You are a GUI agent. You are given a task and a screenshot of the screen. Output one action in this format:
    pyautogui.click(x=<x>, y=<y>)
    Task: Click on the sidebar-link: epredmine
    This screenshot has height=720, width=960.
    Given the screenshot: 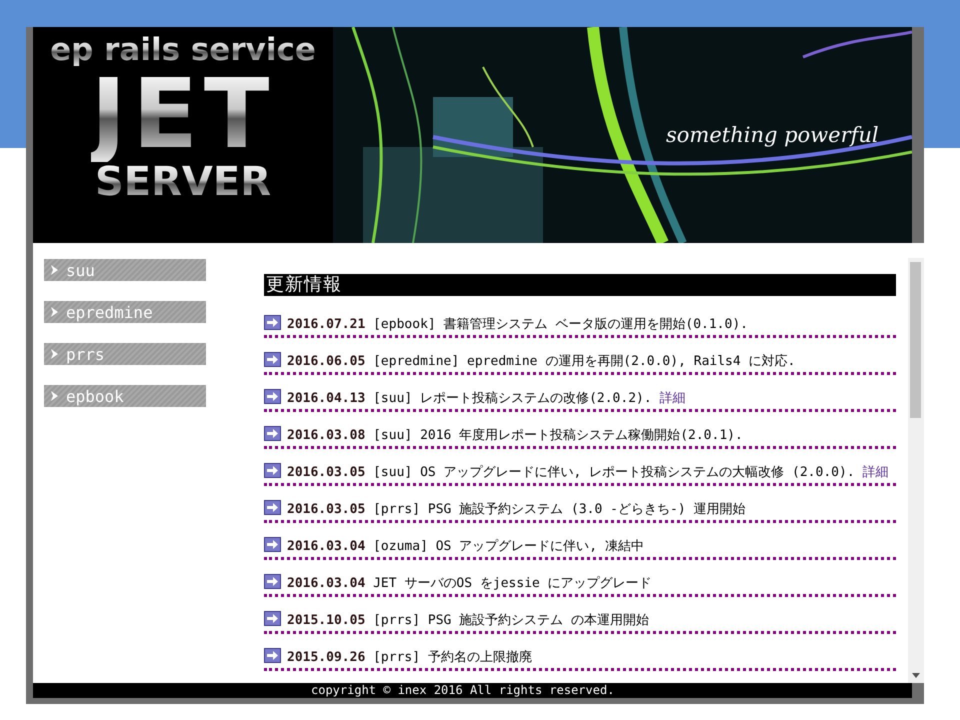 What is the action you would take?
    pyautogui.click(x=125, y=312)
    